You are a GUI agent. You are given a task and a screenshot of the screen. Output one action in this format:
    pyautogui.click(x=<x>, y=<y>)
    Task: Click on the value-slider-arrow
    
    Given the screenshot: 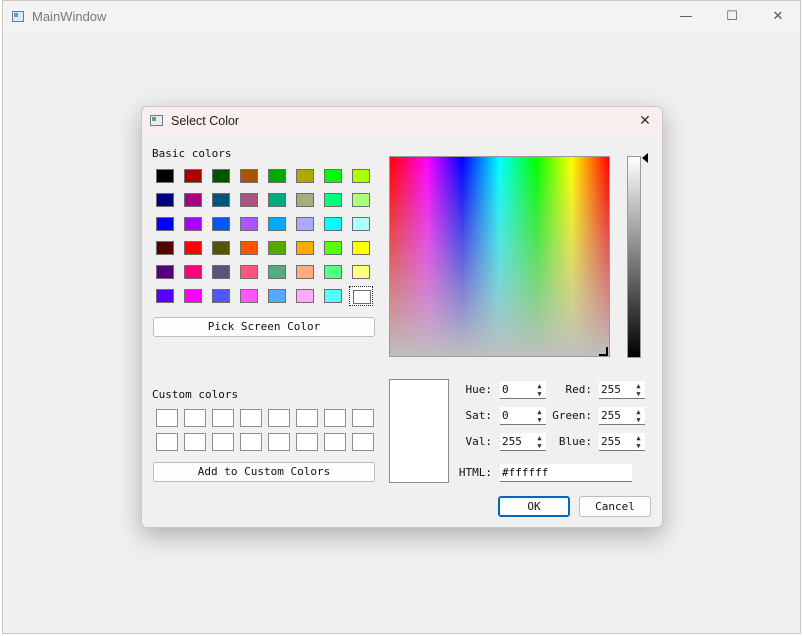 What is the action you would take?
    pyautogui.click(x=645, y=158)
    